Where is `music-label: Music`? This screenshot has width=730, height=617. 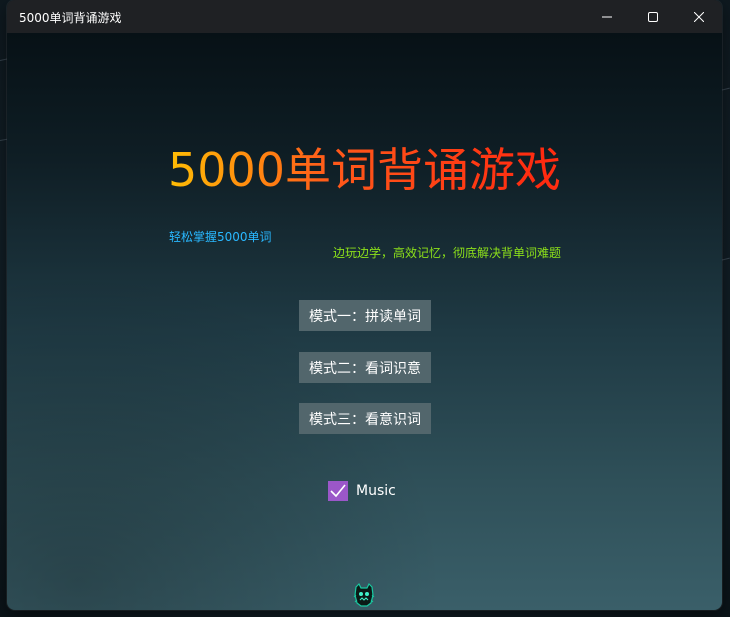
music-label: Music is located at coordinates (376, 490).